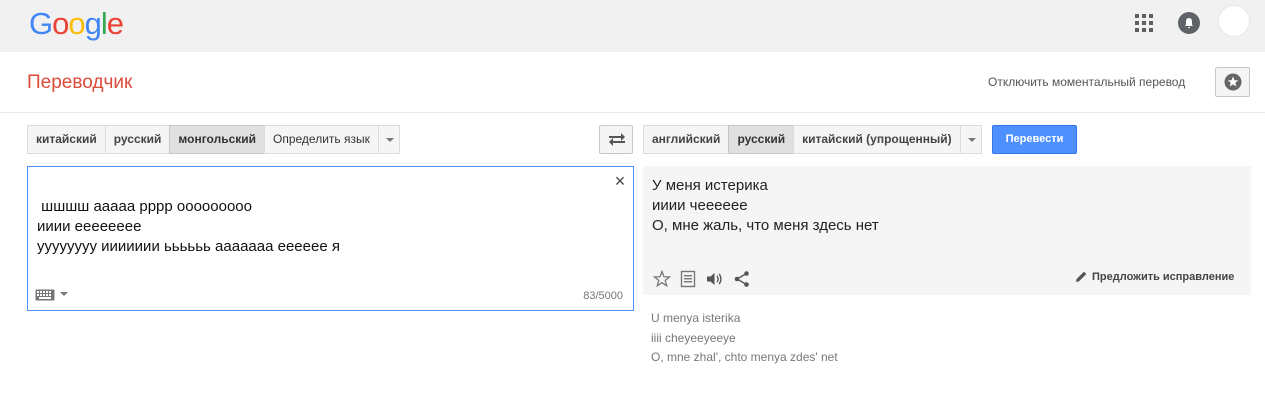  I want to click on swap-icon, so click(617, 139).